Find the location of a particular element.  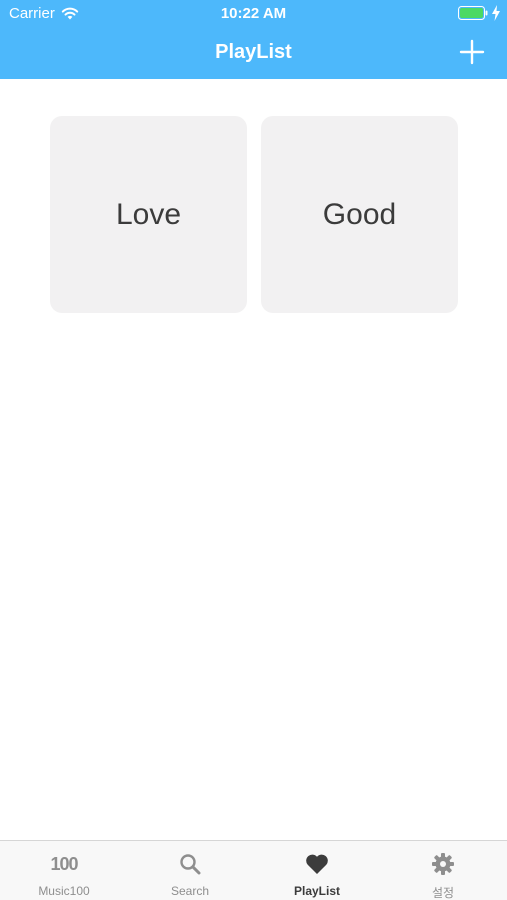

playlist-tile: Good is located at coordinates (359, 214).